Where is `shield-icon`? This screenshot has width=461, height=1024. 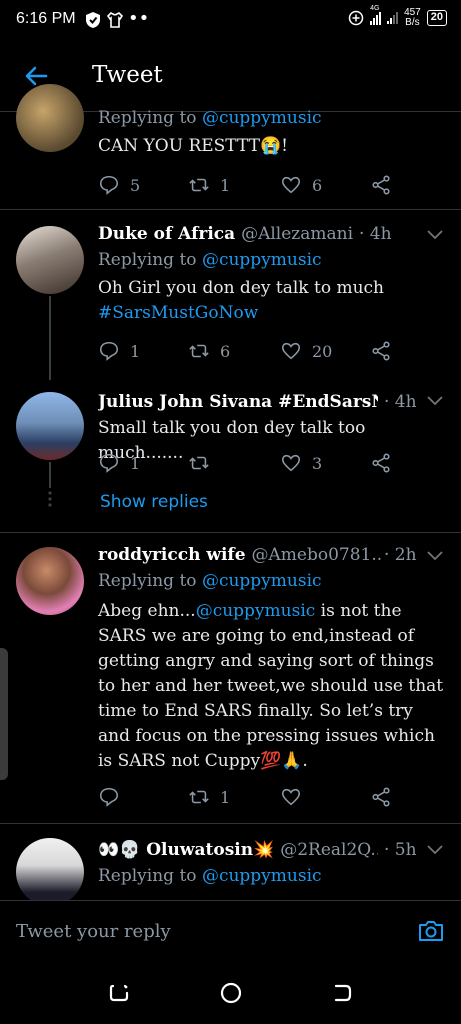
shield-icon is located at coordinates (93, 20).